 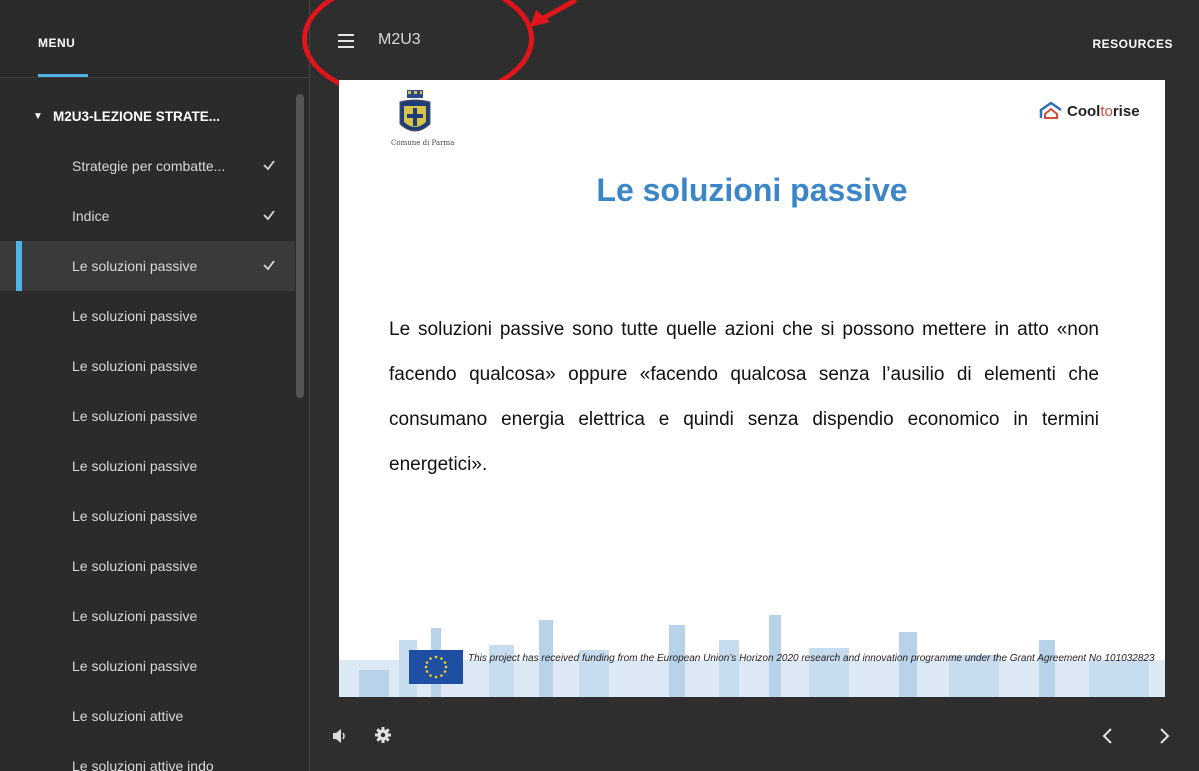 I want to click on caret-down-icon: ▼, so click(x=38, y=116).